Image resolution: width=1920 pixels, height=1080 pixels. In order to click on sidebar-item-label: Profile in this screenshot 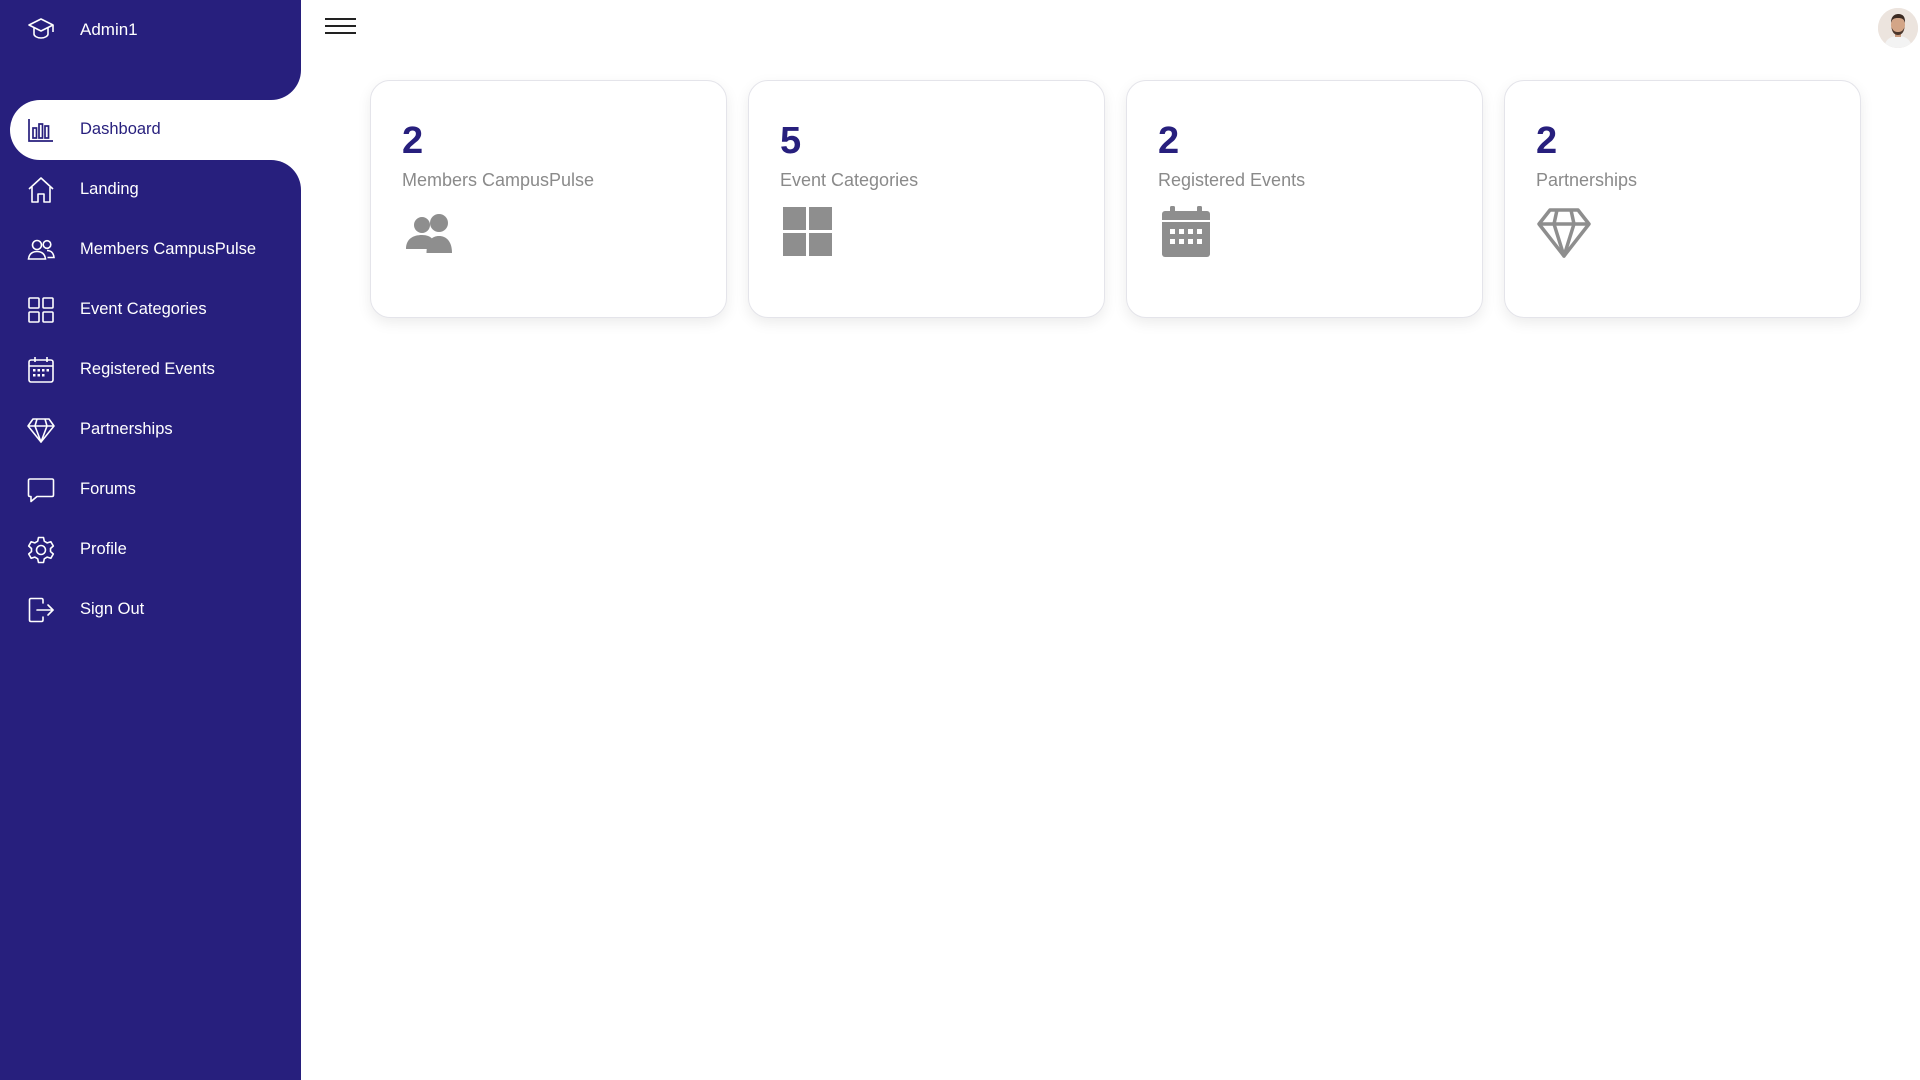, I will do `click(103, 549)`.